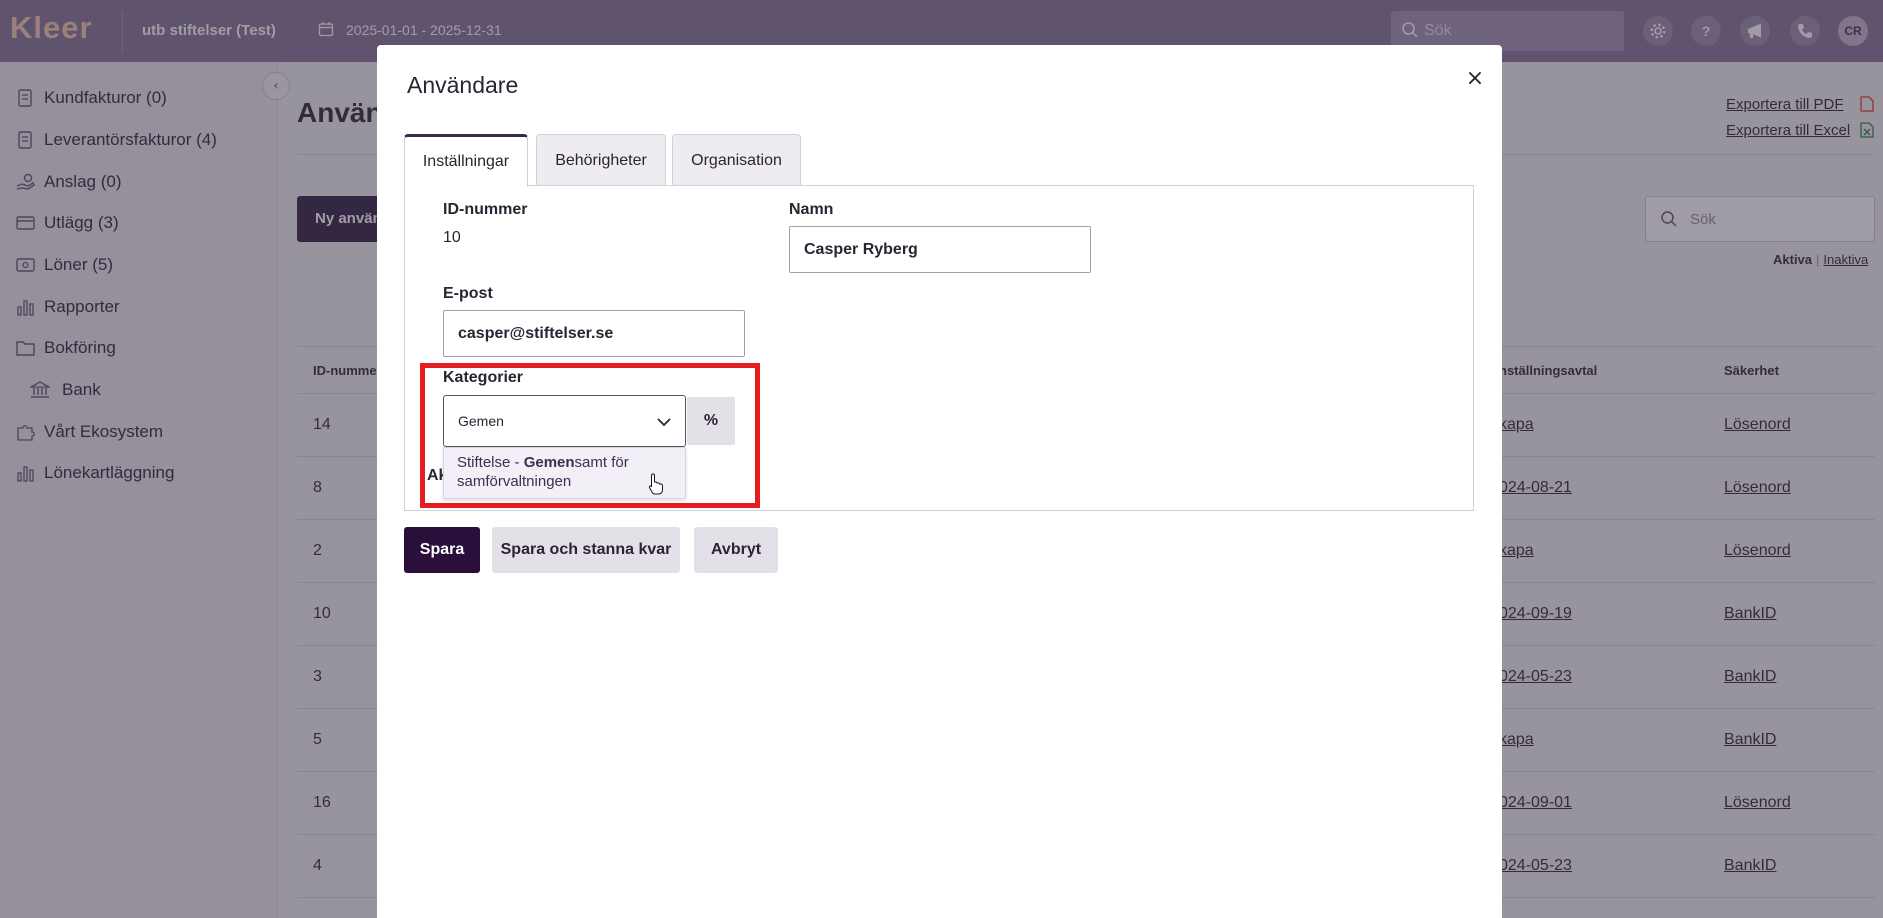 This screenshot has height=918, width=1883. What do you see at coordinates (601, 160) in the screenshot?
I see `tab-behorigheter: Behörigheter` at bounding box center [601, 160].